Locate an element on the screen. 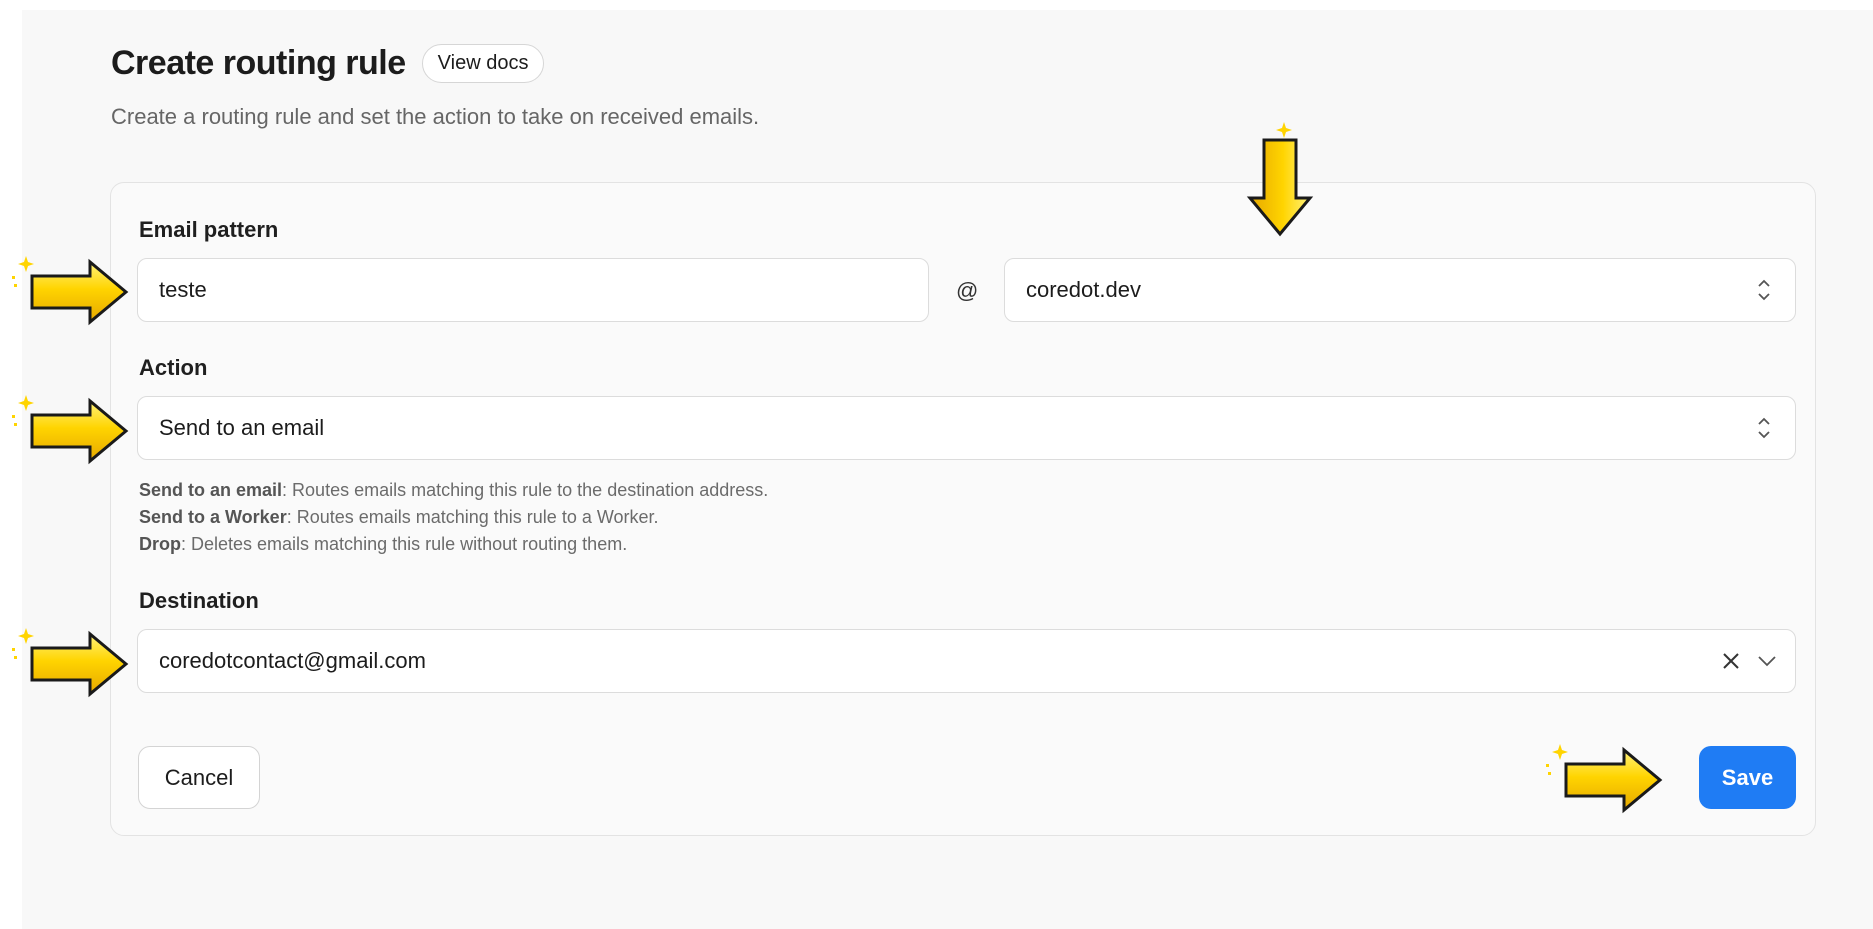  help-term: Drop is located at coordinates (160, 544).